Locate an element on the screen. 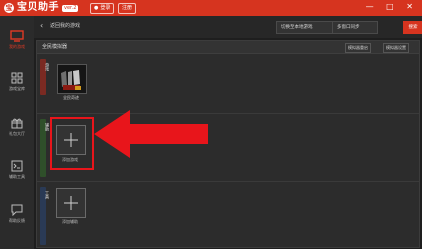 This screenshot has height=249, width=422. sidebar-item-my-games: 我的游戏 is located at coordinates (17, 42).